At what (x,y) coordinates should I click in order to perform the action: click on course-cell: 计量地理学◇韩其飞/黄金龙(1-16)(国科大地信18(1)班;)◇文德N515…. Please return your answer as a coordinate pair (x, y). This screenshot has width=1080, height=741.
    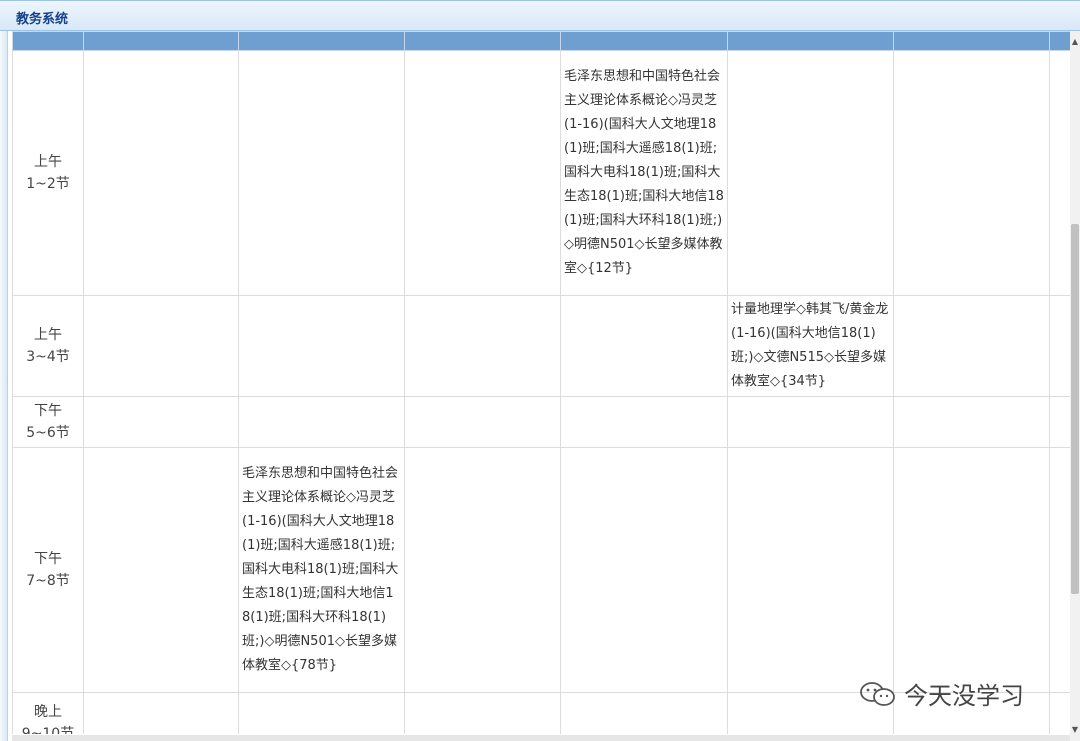
    Looking at the image, I should click on (810, 346).